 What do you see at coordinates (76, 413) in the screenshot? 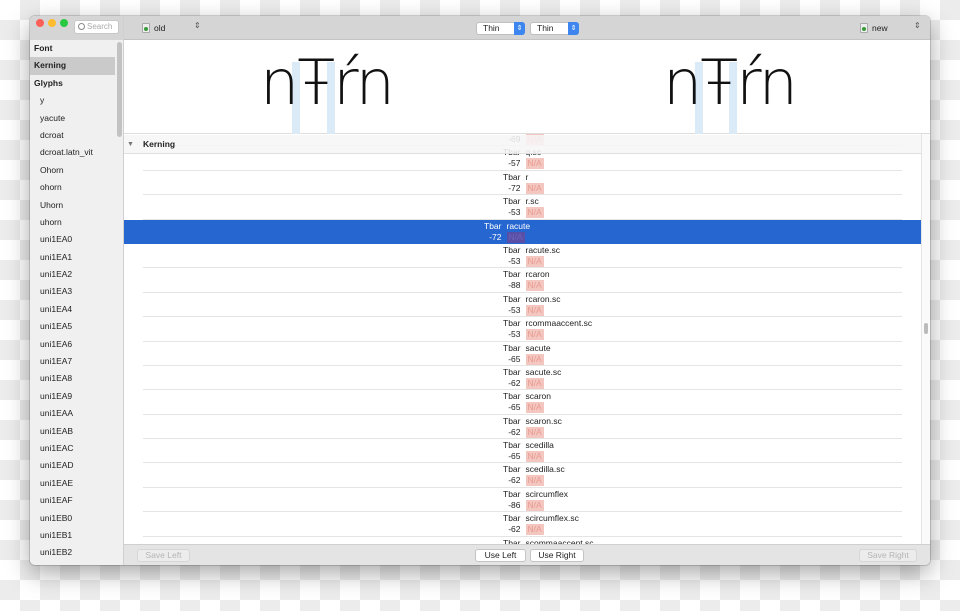
I see `sidebar-item: uni1EAA` at bounding box center [76, 413].